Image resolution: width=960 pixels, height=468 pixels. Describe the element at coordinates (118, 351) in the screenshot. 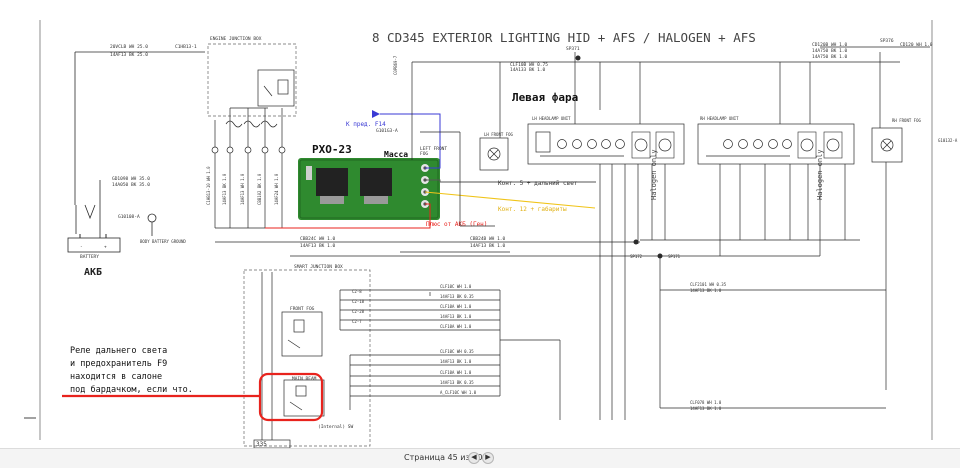

I see `svg-text: Реле дальнего света` at that location.